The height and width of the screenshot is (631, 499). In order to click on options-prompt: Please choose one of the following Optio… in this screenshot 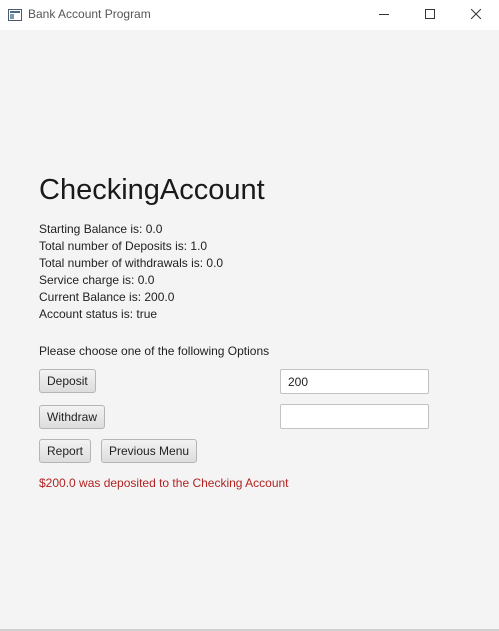, I will do `click(154, 351)`.